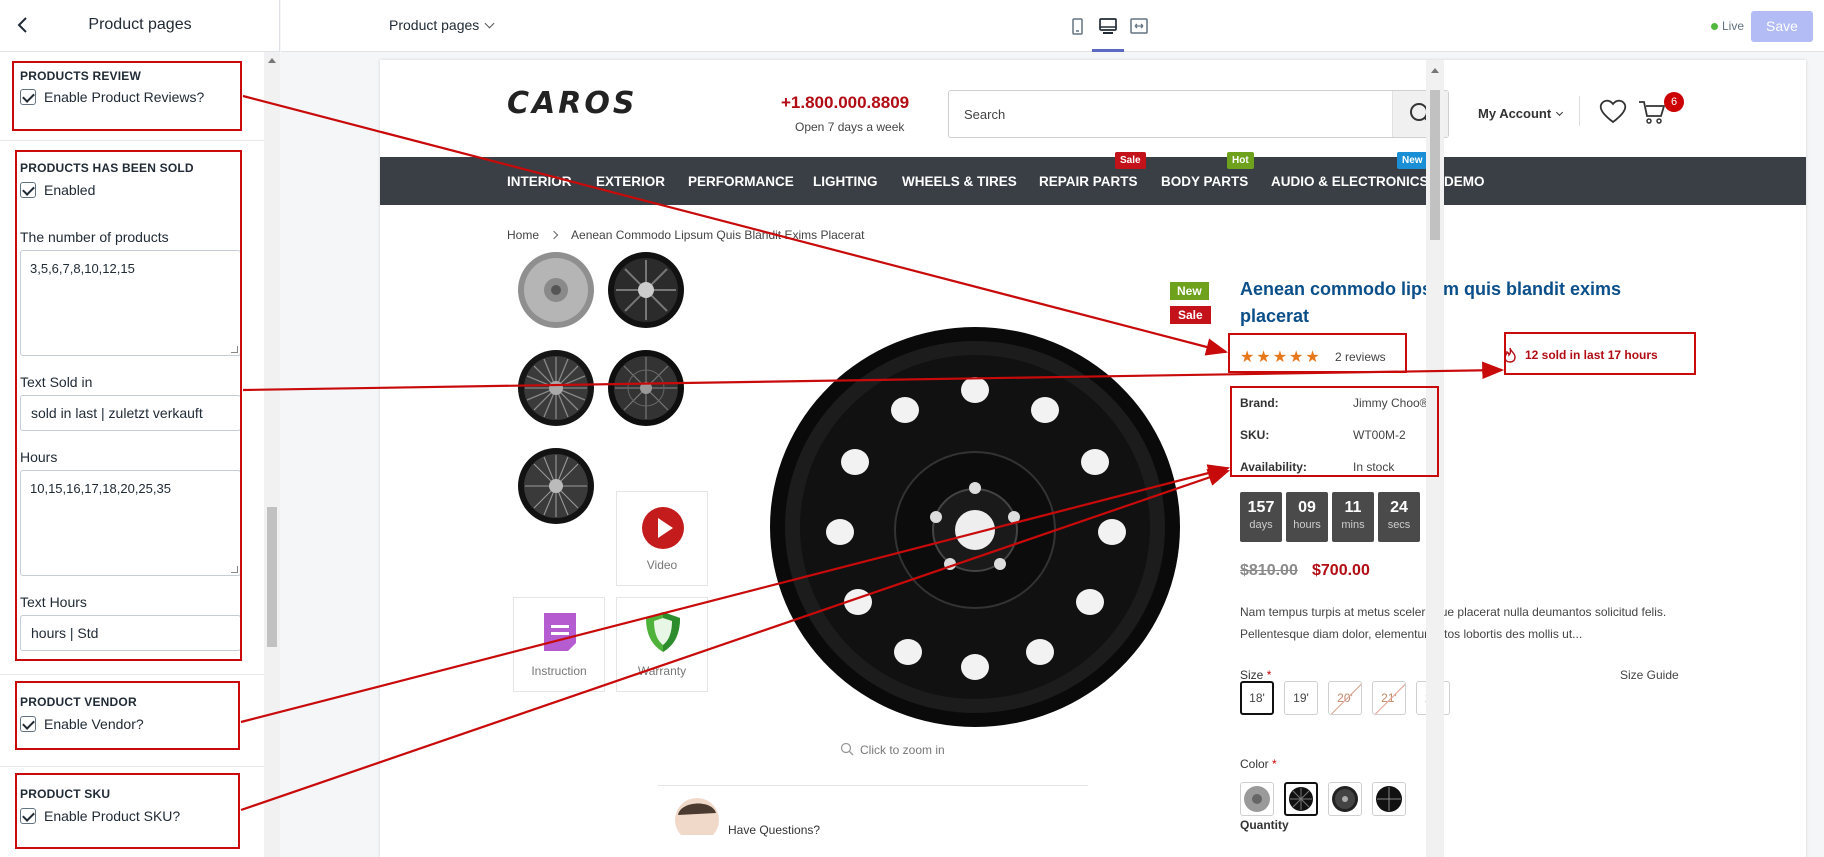  Describe the element at coordinates (662, 565) in the screenshot. I see `video-caption: Video` at that location.